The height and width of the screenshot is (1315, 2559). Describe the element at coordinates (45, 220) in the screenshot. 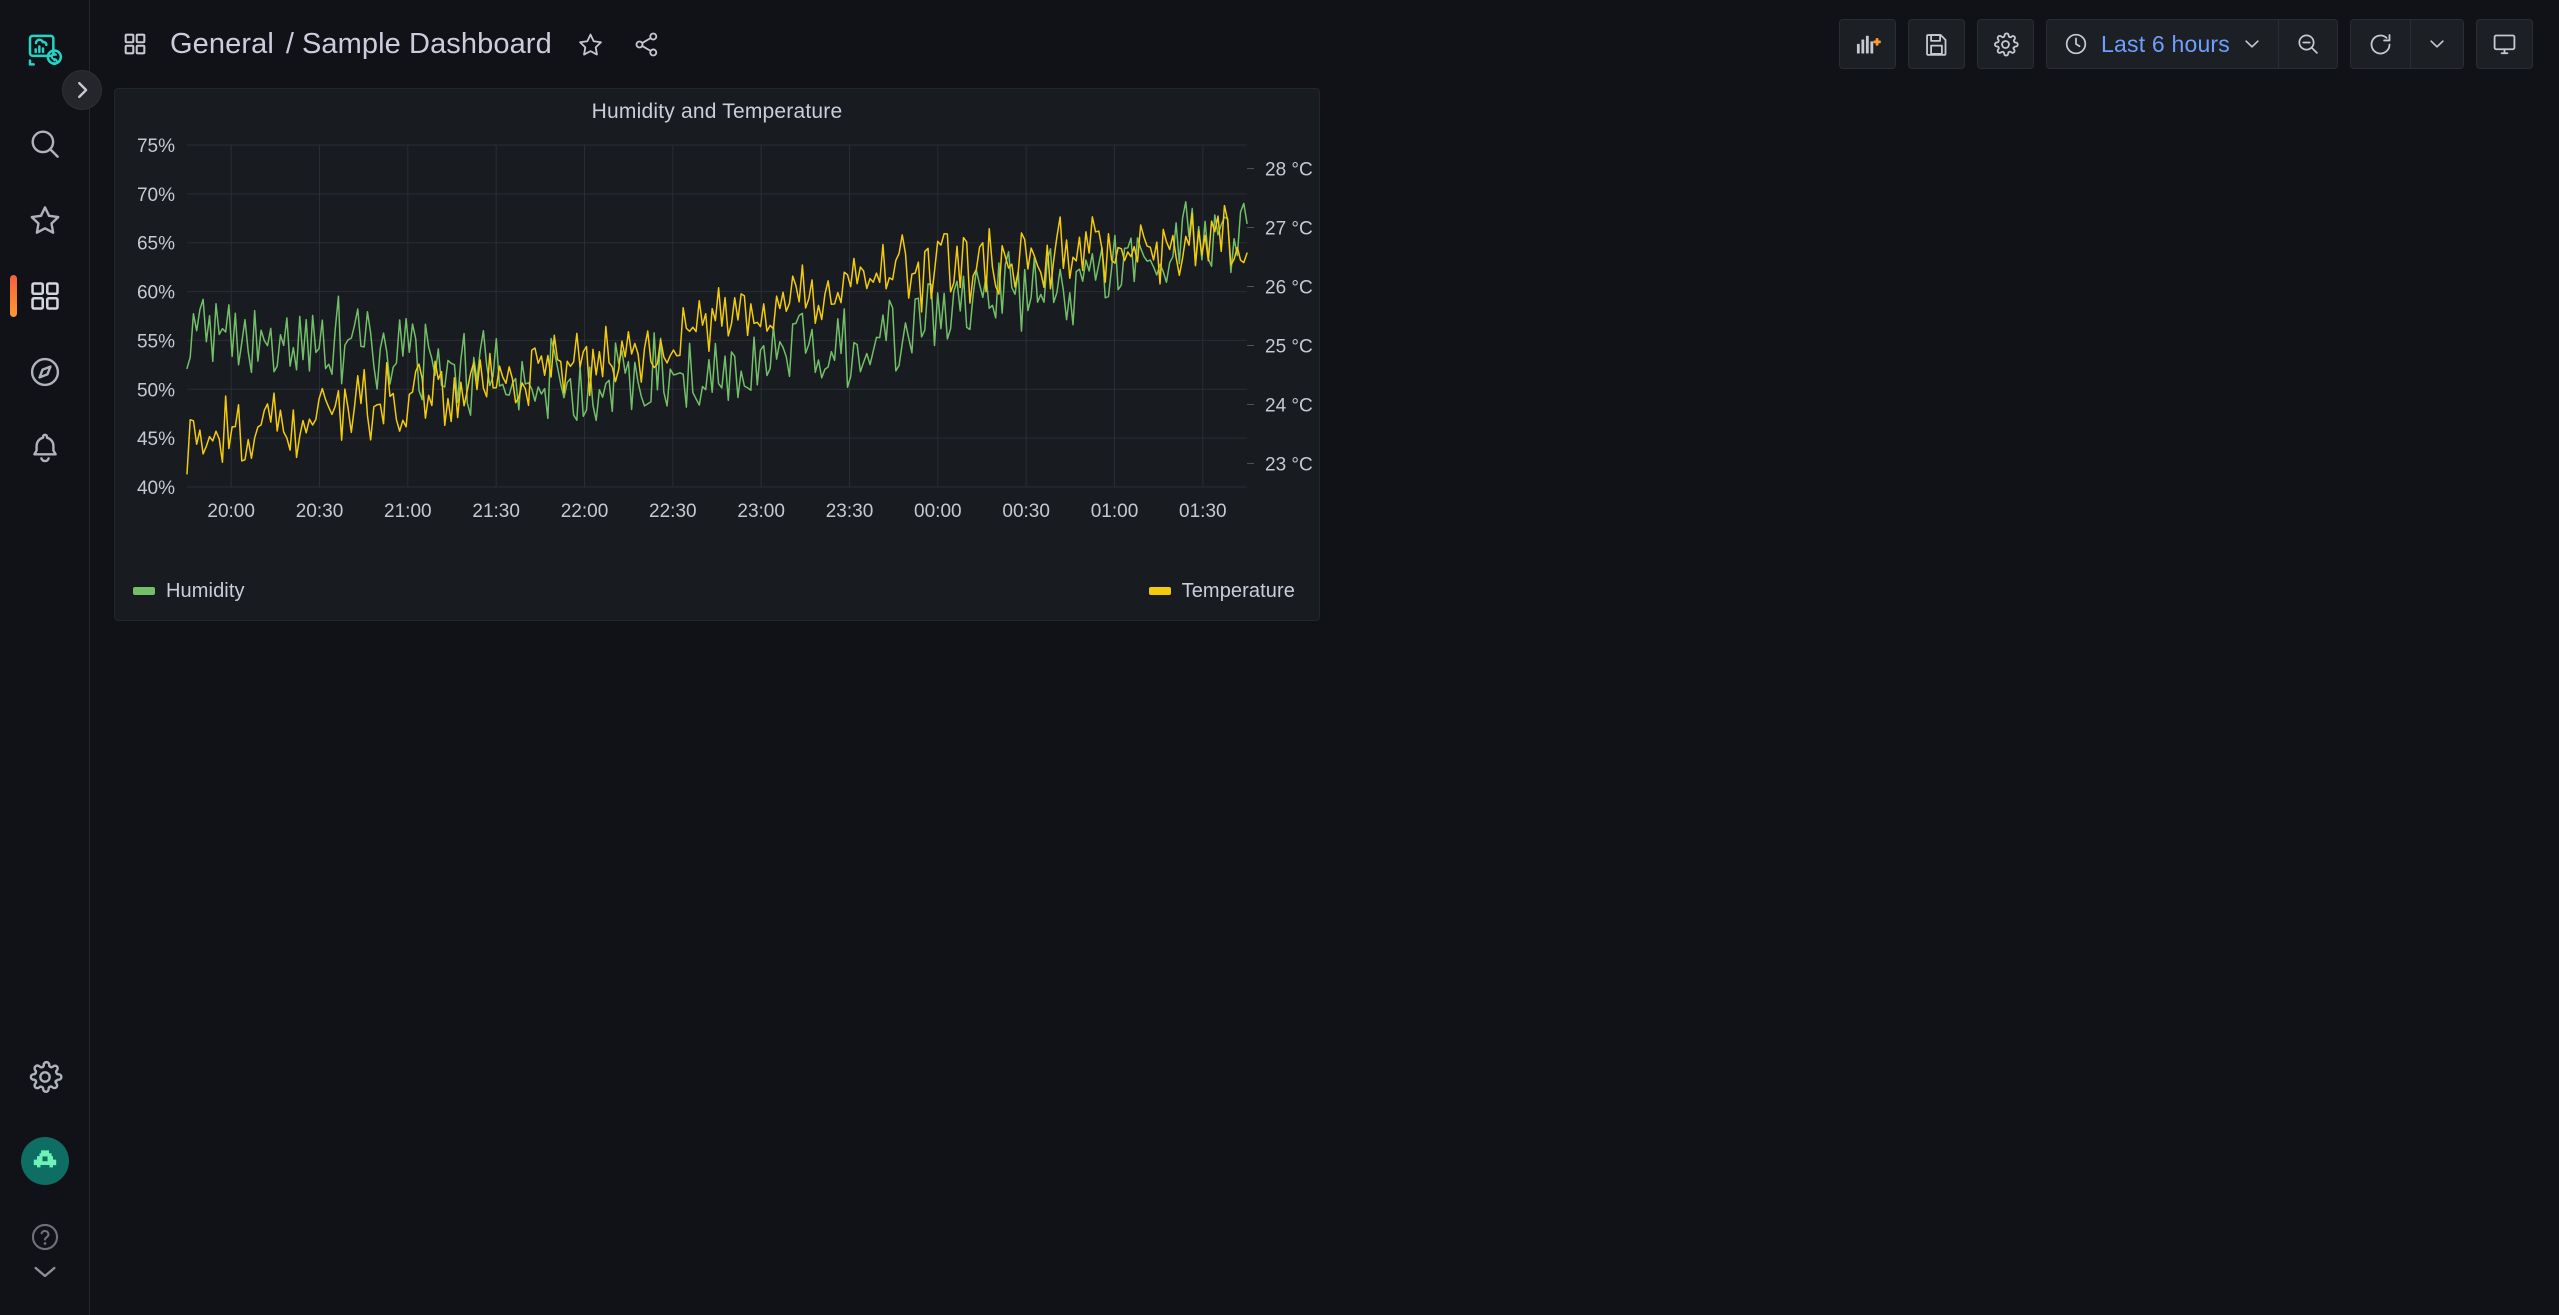

I see `sidebar-item-starred` at that location.